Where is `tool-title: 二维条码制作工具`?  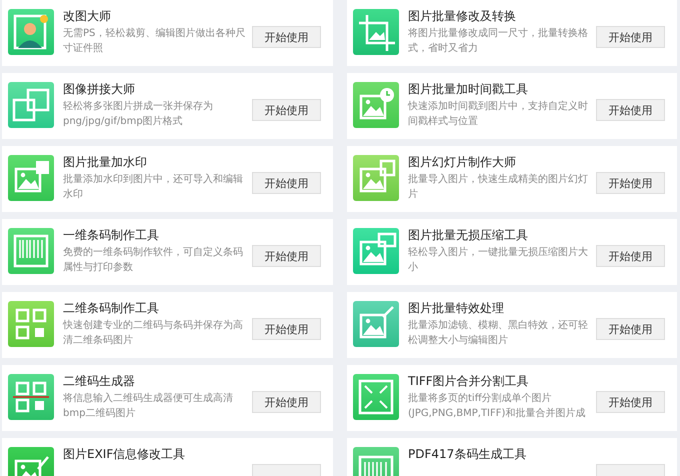 tool-title: 二维条码制作工具 is located at coordinates (111, 308).